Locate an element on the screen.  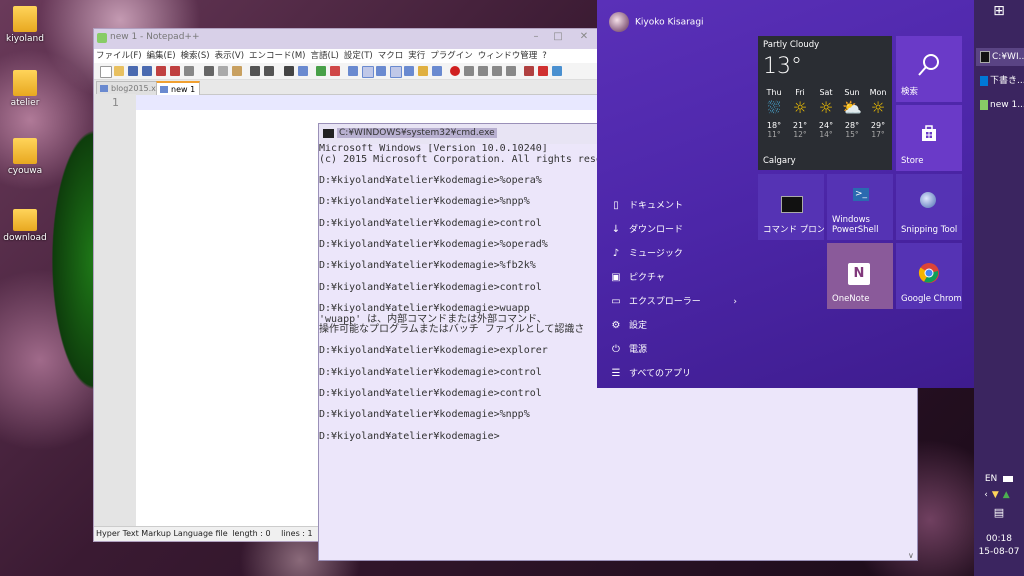
current-line-highlight is located at coordinates (369, 102).